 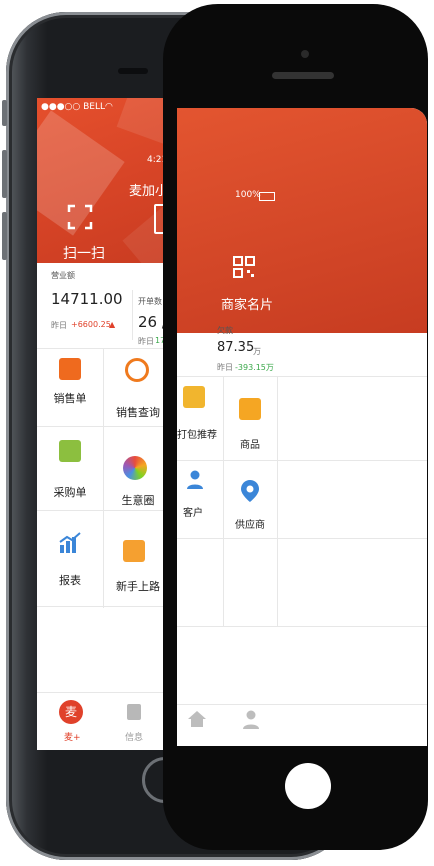 What do you see at coordinates (267, 196) in the screenshot?
I see `battery-icon` at bounding box center [267, 196].